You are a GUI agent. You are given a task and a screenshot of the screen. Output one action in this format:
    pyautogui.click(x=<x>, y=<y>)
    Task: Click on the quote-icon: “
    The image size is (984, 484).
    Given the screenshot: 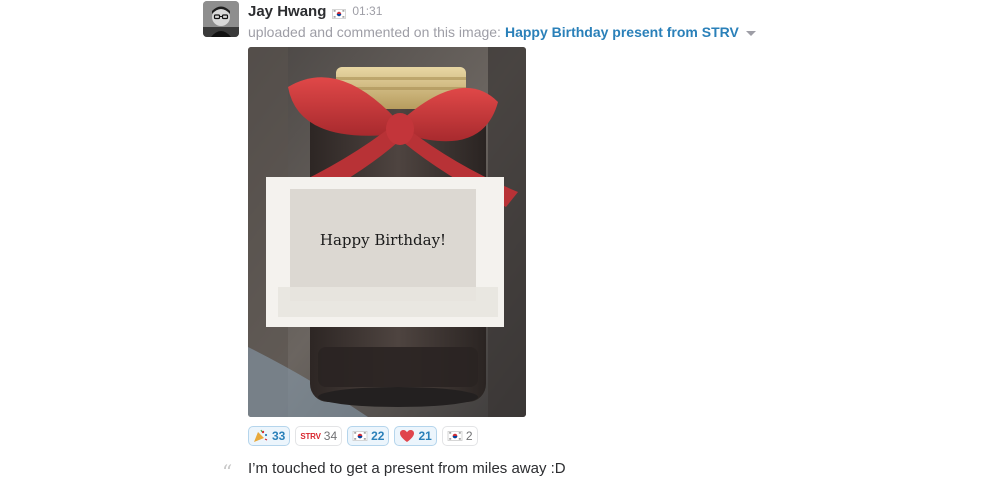 What is the action you would take?
    pyautogui.click(x=227, y=472)
    